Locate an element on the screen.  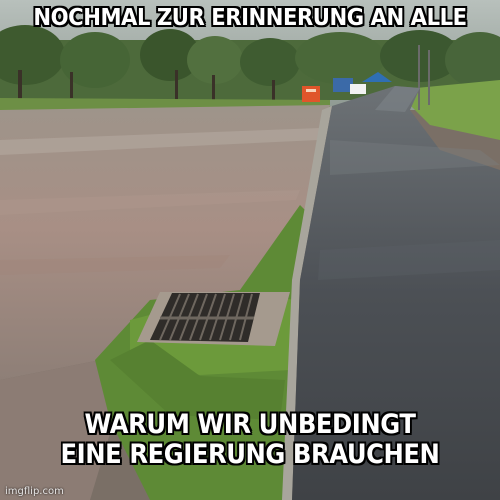
bottom-caption-line-2: EINE REGIERUNG BRAUCHEN is located at coordinates (250, 455).